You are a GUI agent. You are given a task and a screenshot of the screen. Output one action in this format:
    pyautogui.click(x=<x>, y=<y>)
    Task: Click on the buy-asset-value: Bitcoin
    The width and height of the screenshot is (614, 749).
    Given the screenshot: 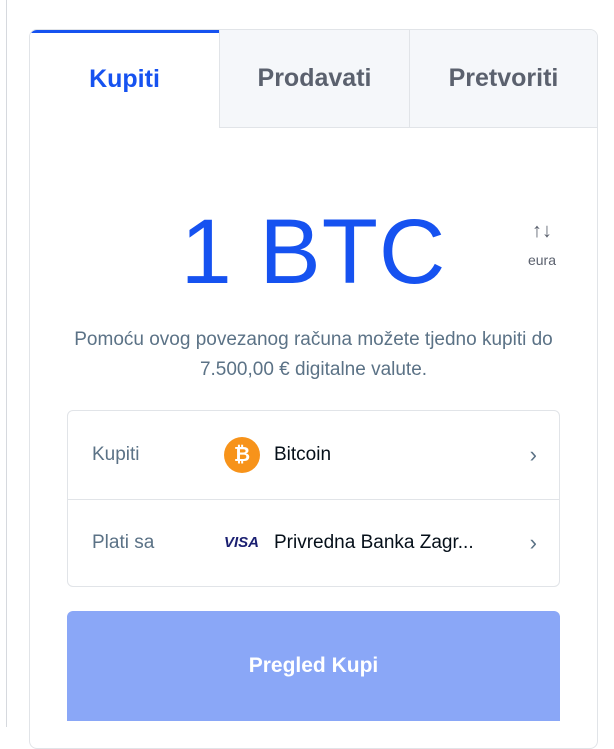 What is the action you would take?
    pyautogui.click(x=303, y=454)
    